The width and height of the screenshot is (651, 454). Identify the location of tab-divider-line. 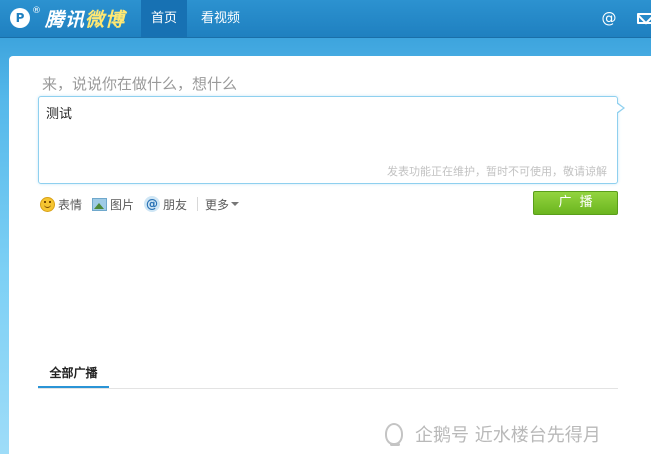
(328, 388).